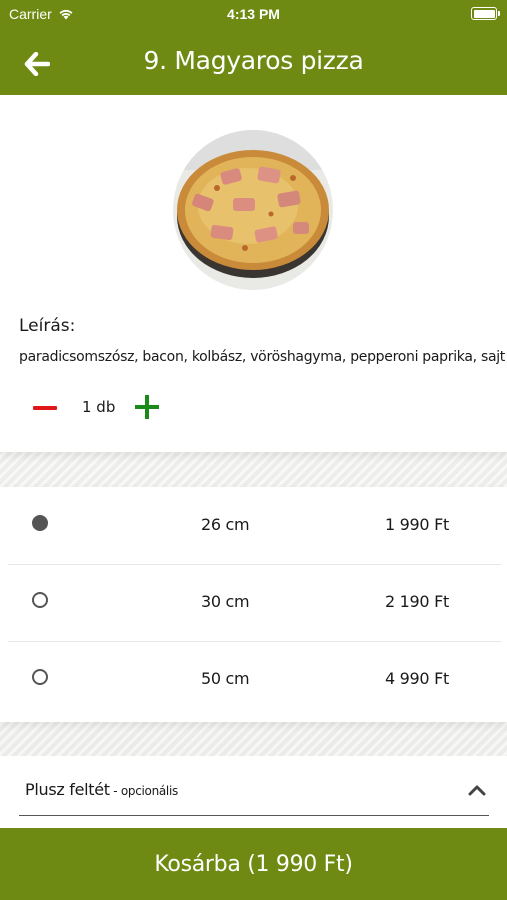  What do you see at coordinates (253, 60) in the screenshot?
I see `page-title: 9. Magyaros pizza` at bounding box center [253, 60].